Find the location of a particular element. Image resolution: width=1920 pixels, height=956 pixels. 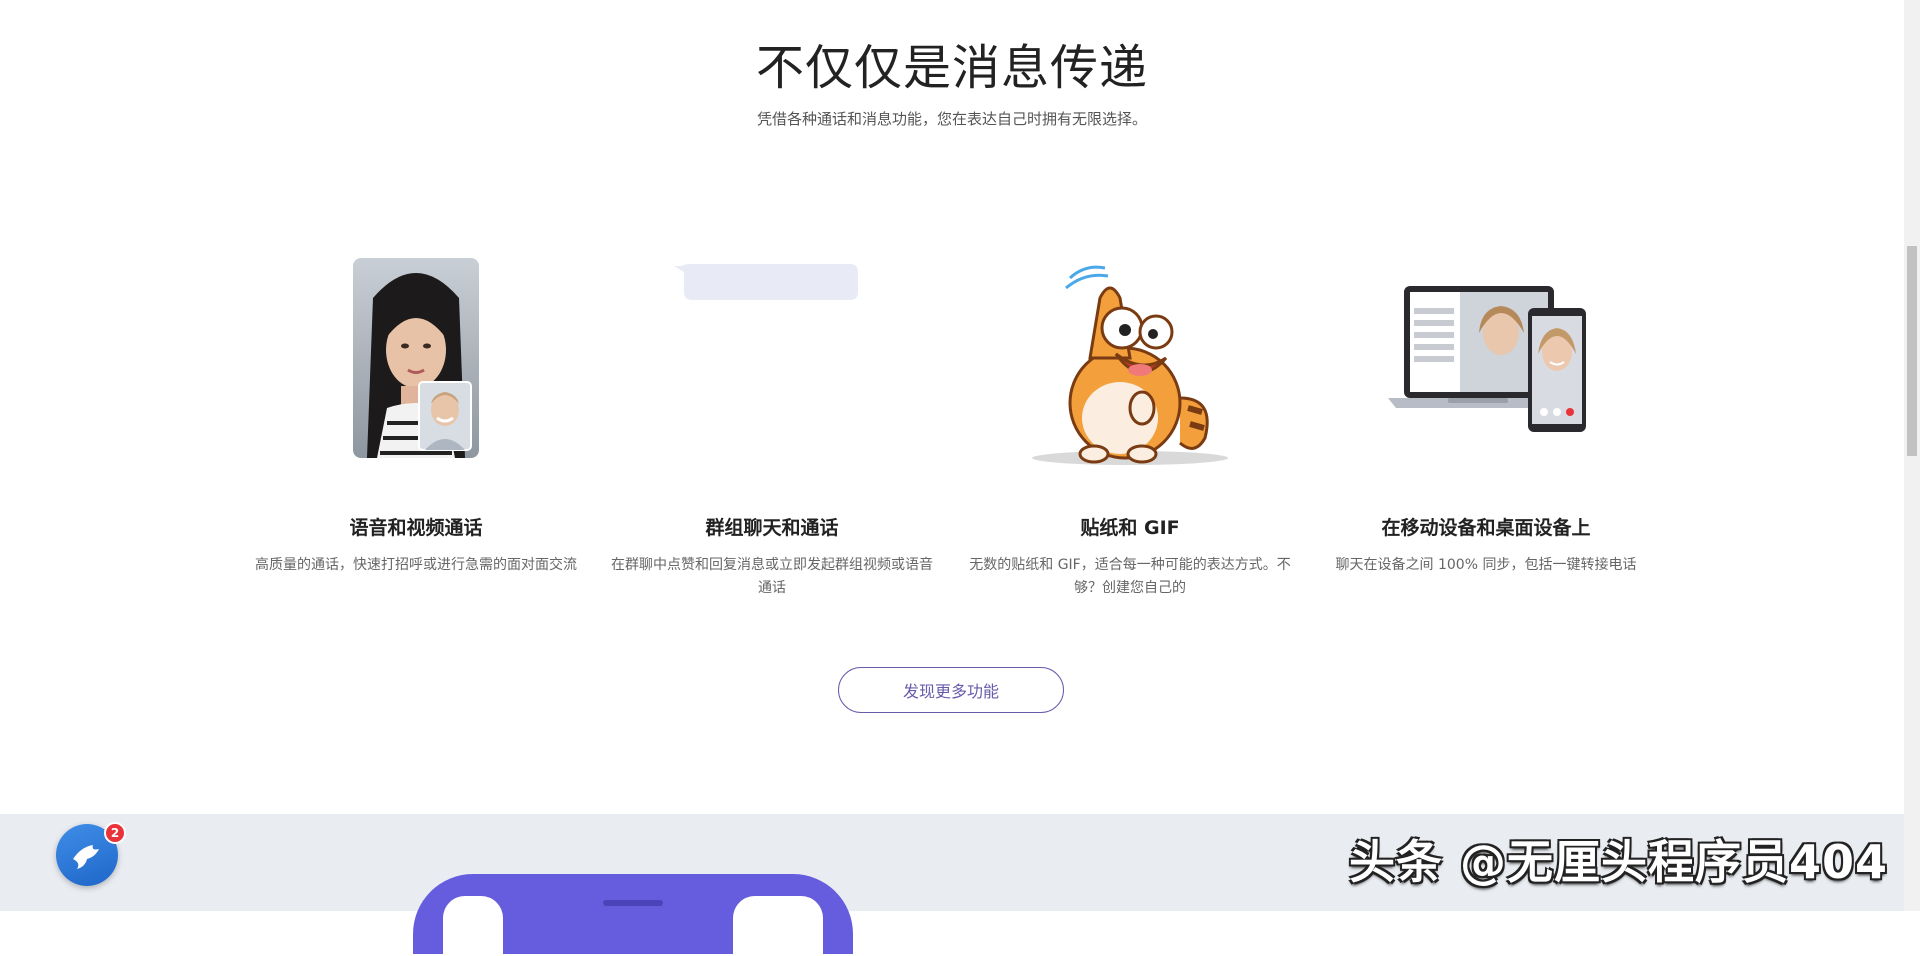

feature-description: 高质量的通话，快速打招呼或进行急需的面对面交流 is located at coordinates (416, 565).